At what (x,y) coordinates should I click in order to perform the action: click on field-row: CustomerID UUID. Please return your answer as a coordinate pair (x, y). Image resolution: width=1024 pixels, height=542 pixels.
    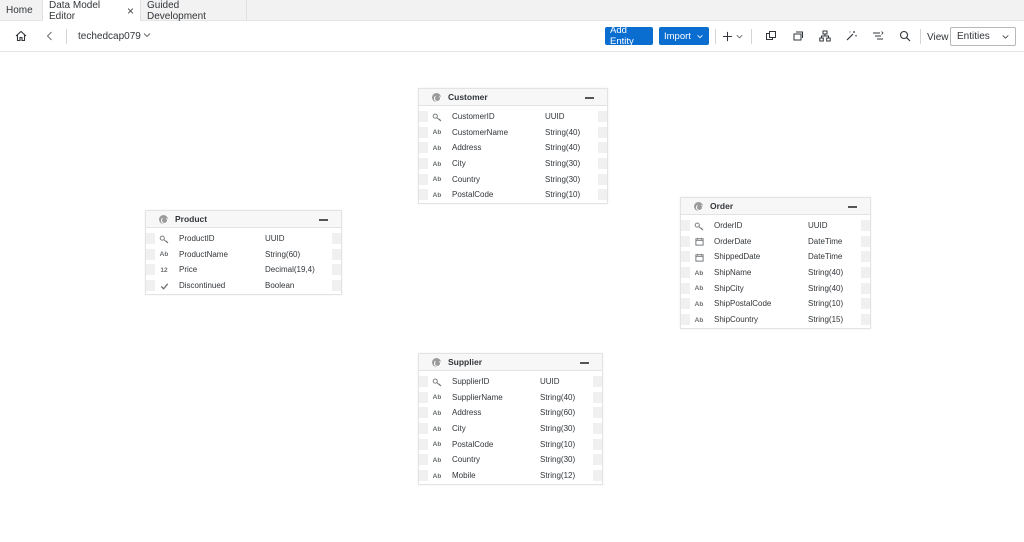
    Looking at the image, I should click on (513, 117).